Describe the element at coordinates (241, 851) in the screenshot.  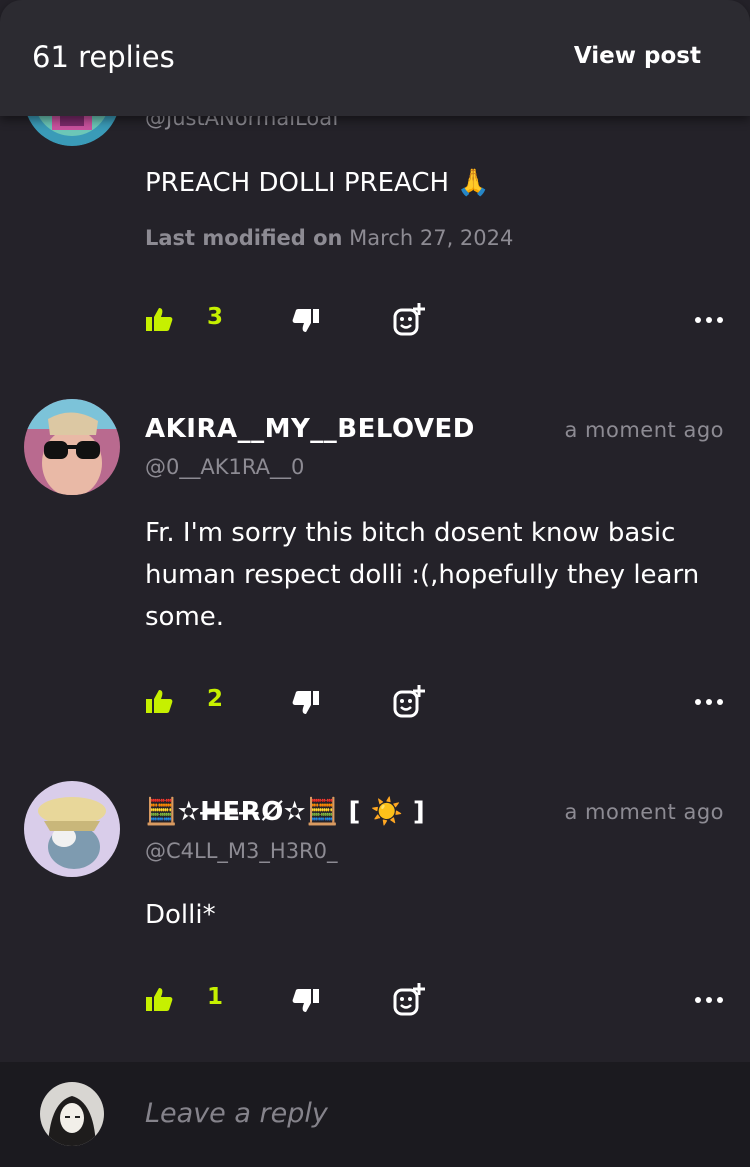
I see `comment-handle: @C4LL_M3_H3R0_` at that location.